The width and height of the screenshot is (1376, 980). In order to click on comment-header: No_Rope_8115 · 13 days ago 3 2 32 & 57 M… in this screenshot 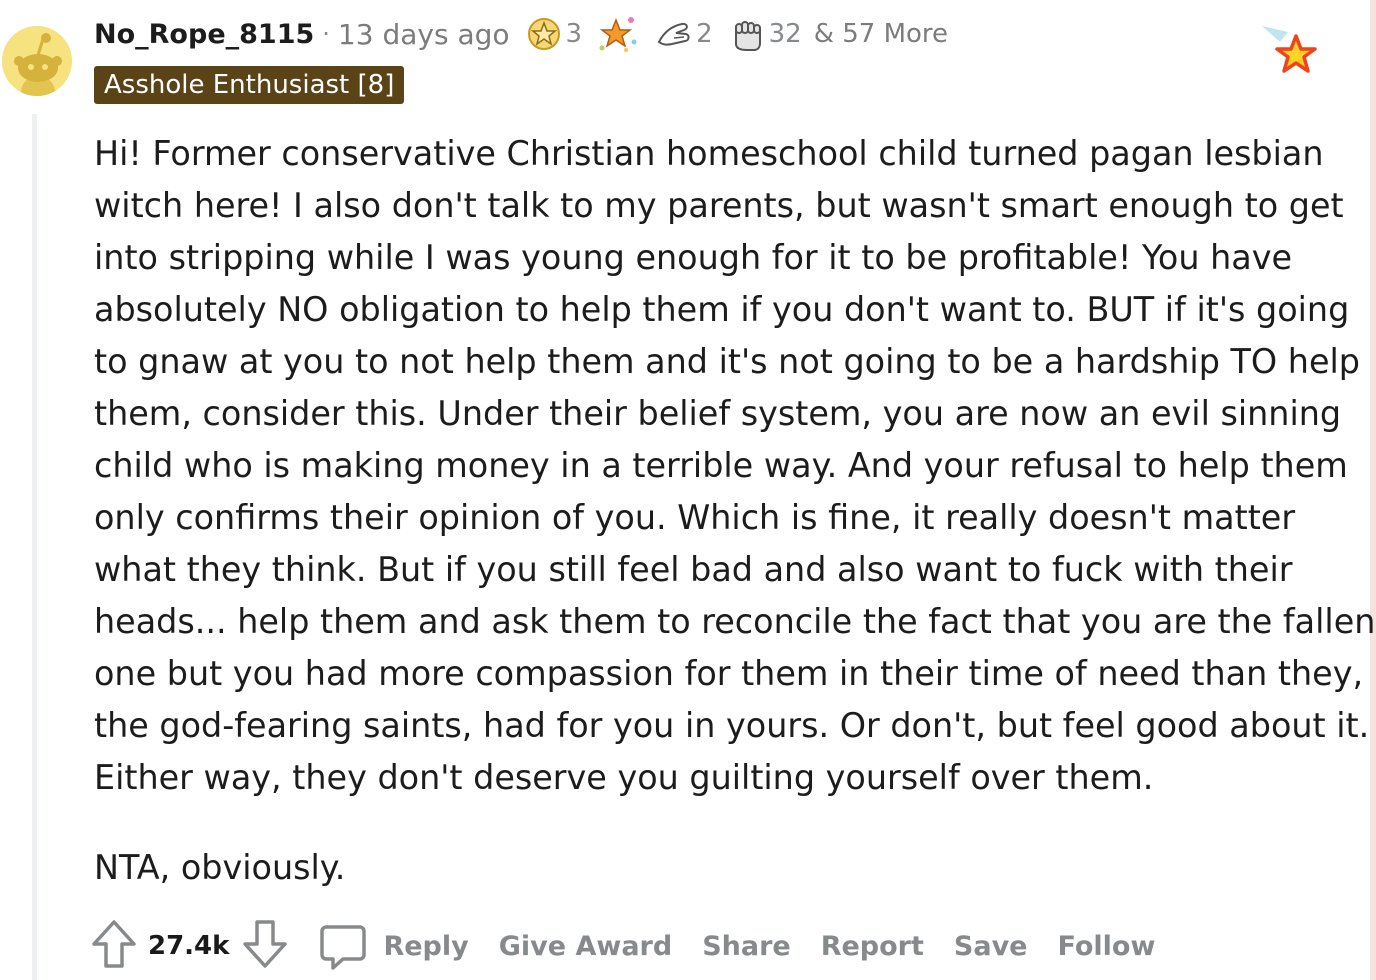, I will do `click(521, 34)`.